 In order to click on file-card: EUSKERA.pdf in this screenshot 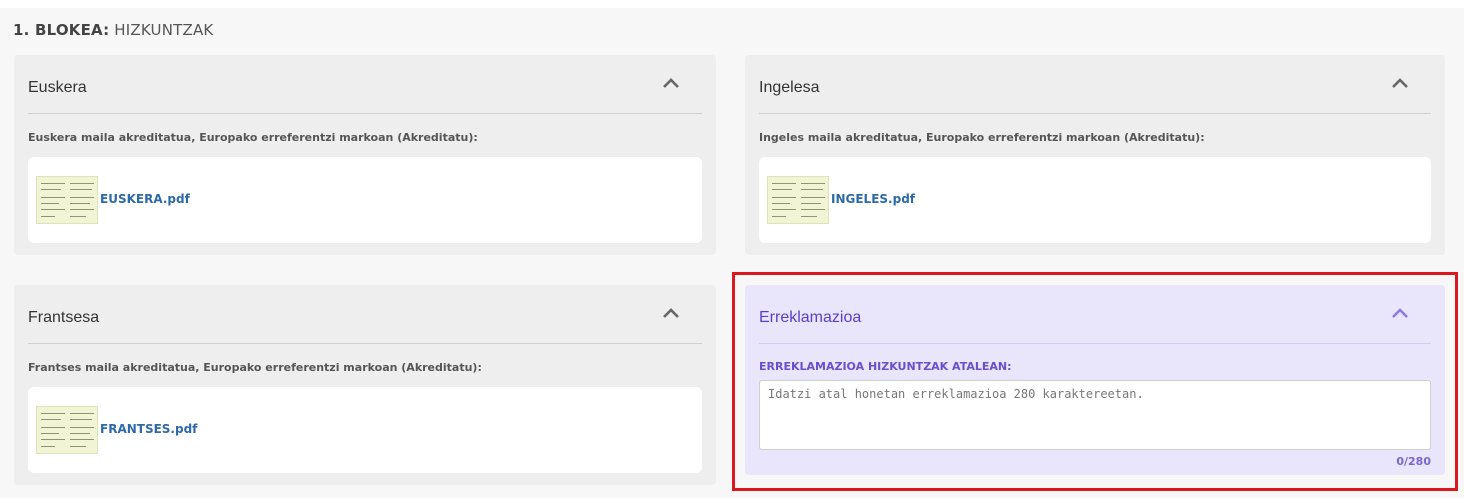, I will do `click(365, 200)`.